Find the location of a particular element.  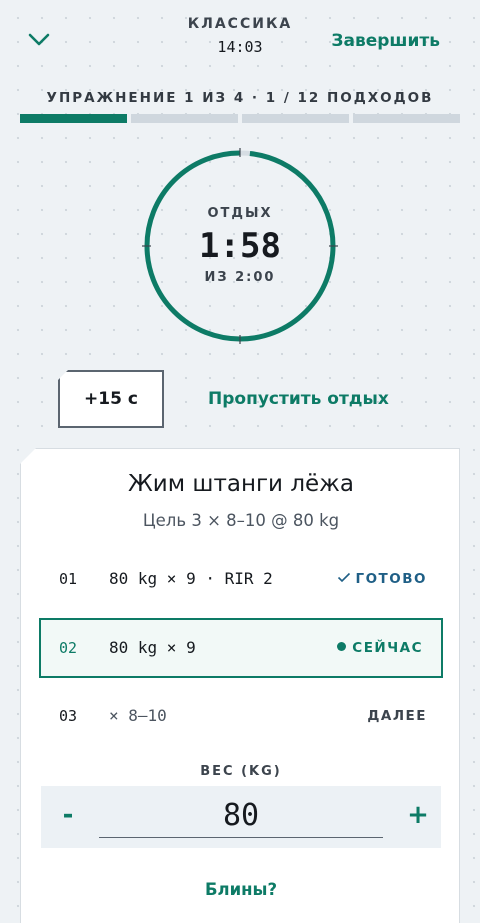

rest-timer: ОТДЫХ 1:58 ИЗ 2:00 is located at coordinates (240, 246).